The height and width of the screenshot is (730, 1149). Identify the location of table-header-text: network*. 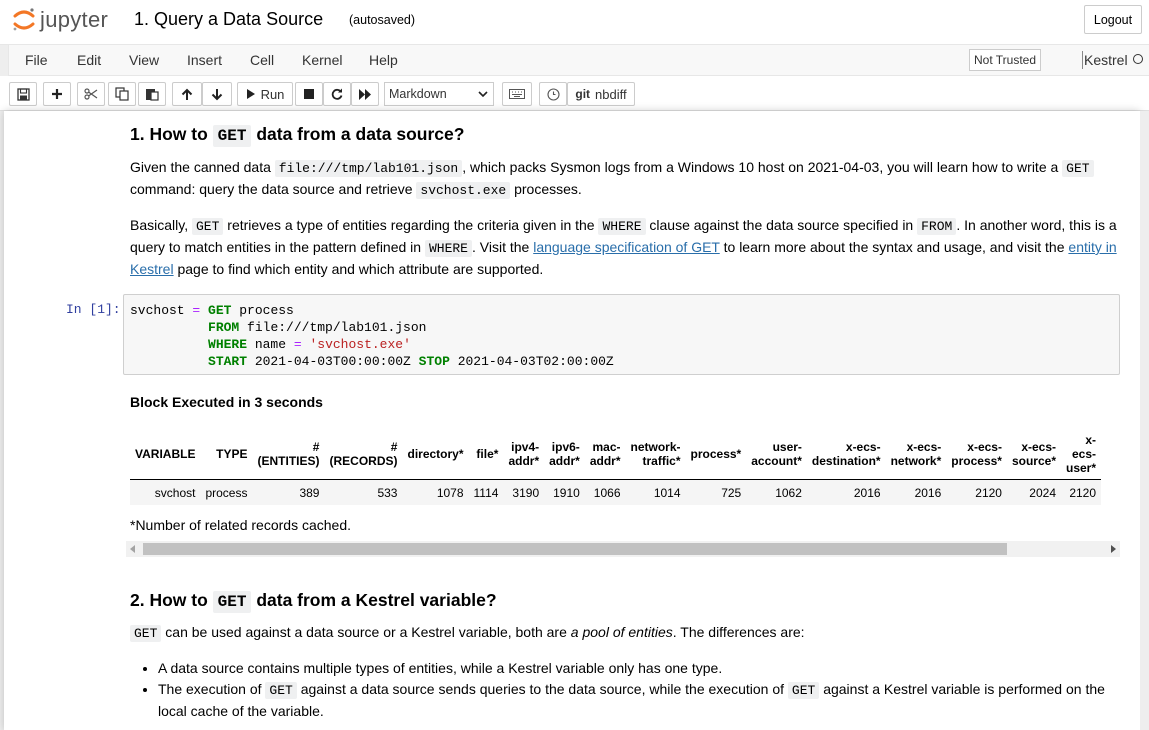
(916, 461).